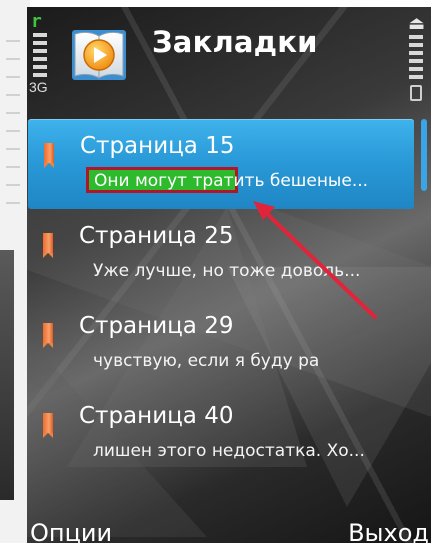 Image resolution: width=431 pixels, height=543 pixels. I want to click on battery-icon, so click(416, 93).